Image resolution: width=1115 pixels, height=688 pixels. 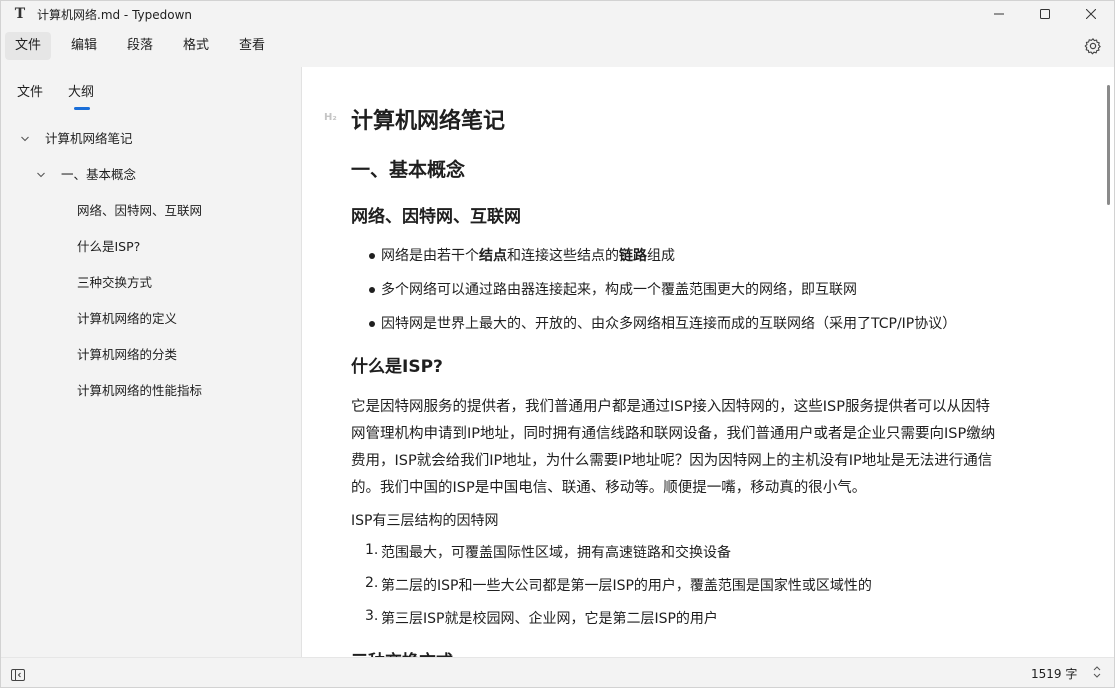 What do you see at coordinates (151, 175) in the screenshot?
I see `outline-item: 一、基本概念` at bounding box center [151, 175].